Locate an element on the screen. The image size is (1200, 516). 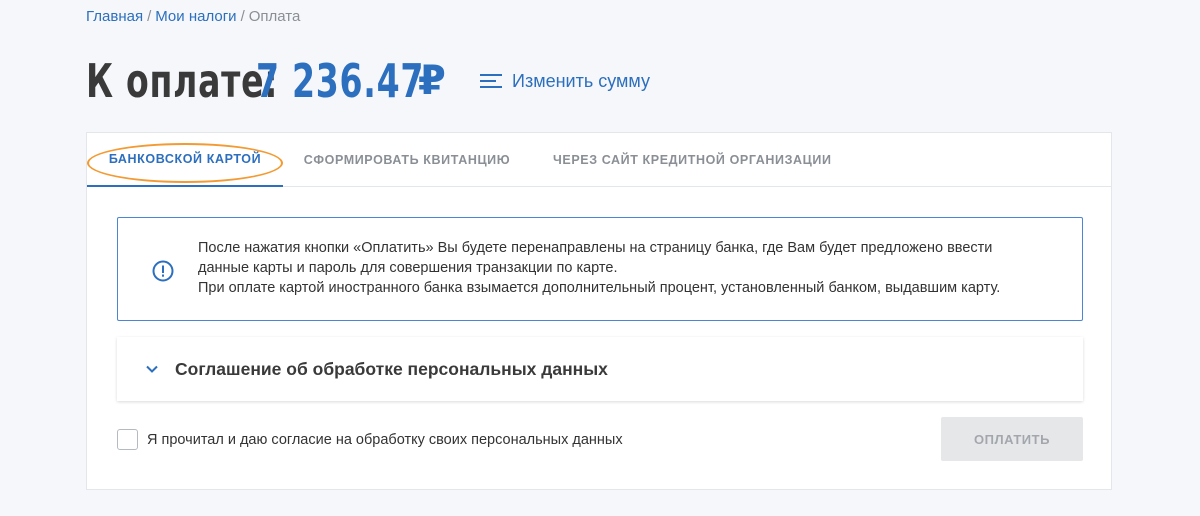
page-title: К оплате: 7 236.47 ₽ Изменить сумму is located at coordinates (368, 81).